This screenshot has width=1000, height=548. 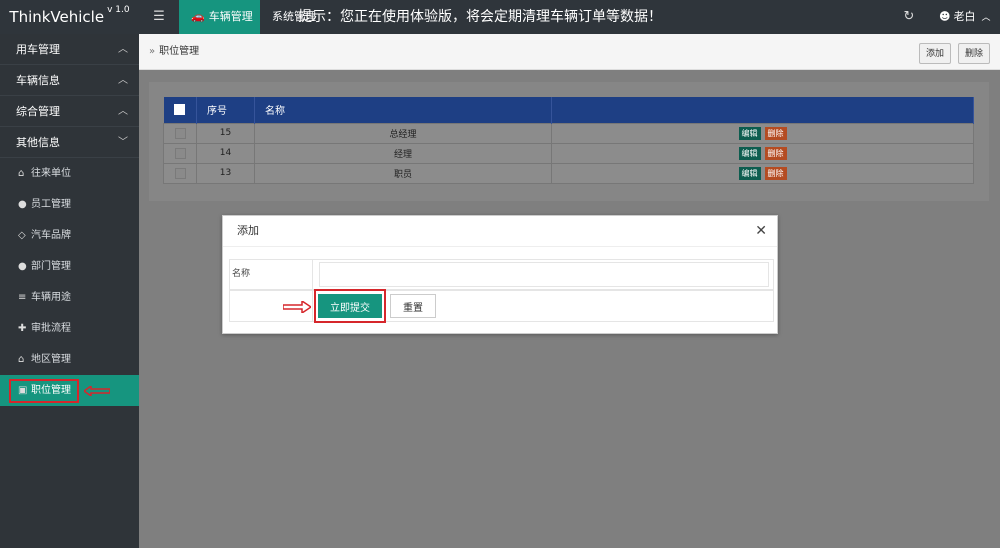 I want to click on sidebar-item-departments: ● 部门管理, so click(x=69, y=266).